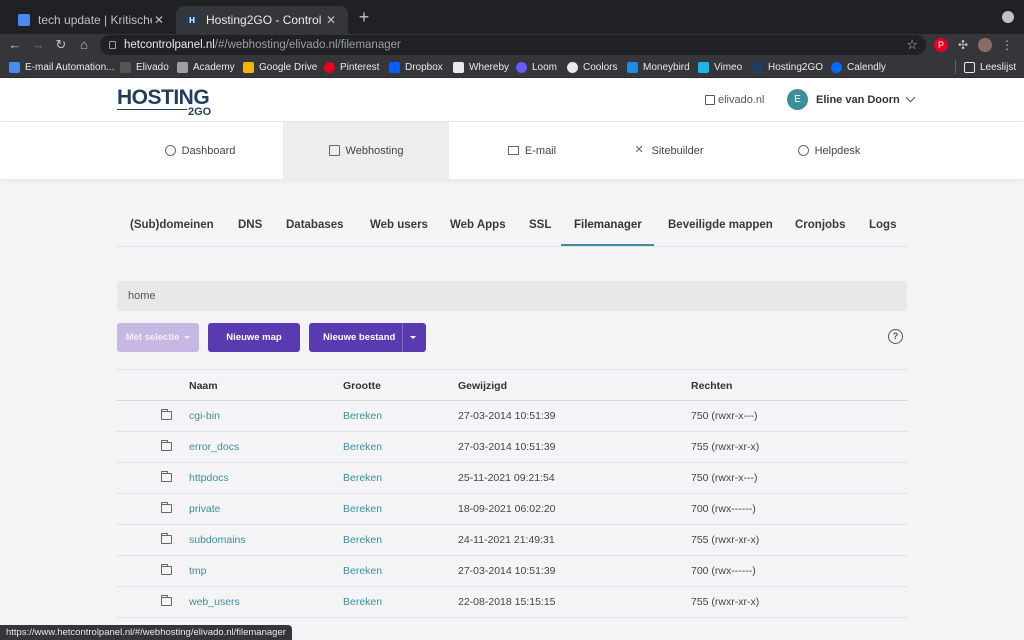  I want to click on file-name-link: cgi-bin, so click(204, 416).